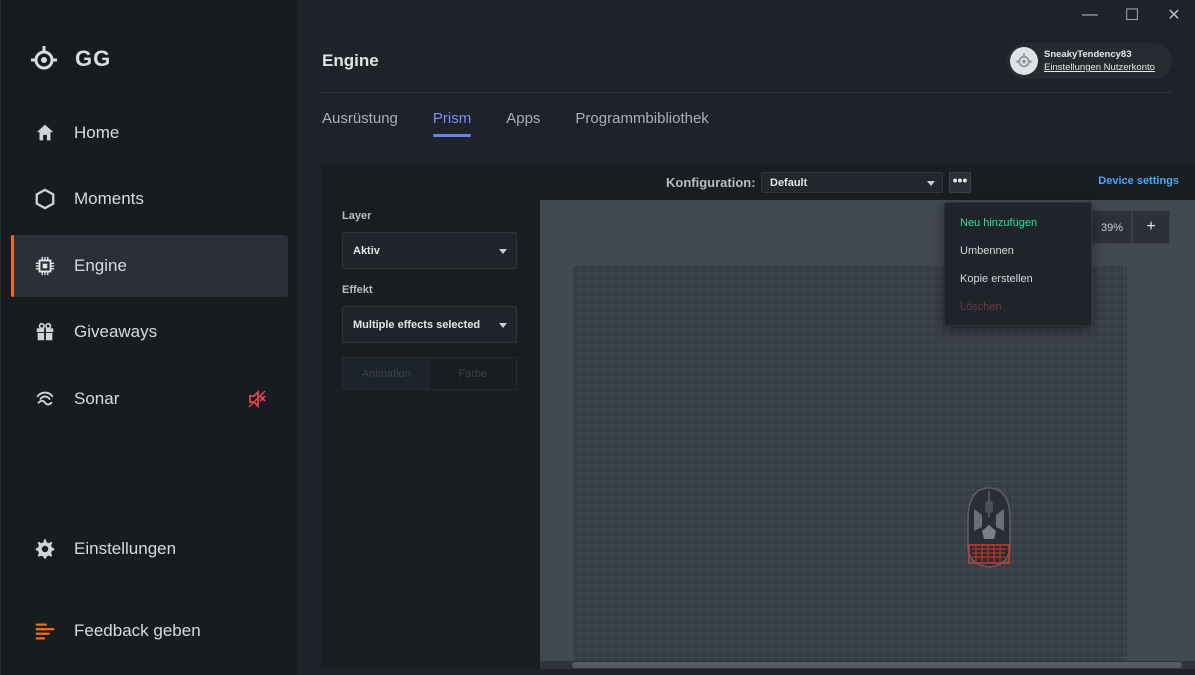 Image resolution: width=1195 pixels, height=675 pixels. Describe the element at coordinates (998, 223) in the screenshot. I see `menu-item-add-new: Neu hinzufügen` at that location.